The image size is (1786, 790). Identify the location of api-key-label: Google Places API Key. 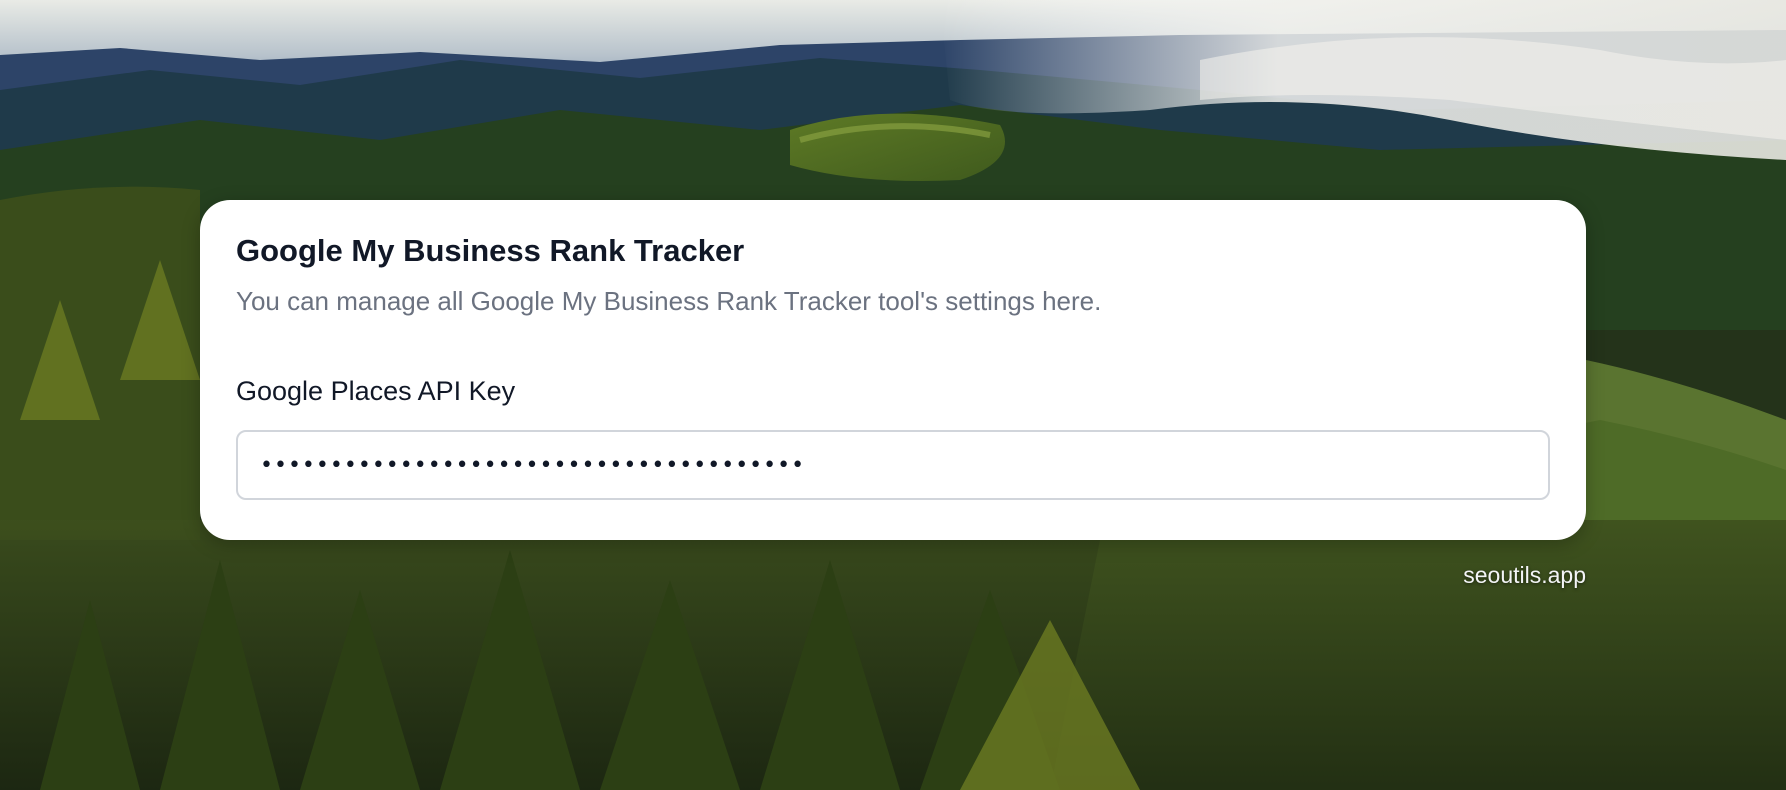
(376, 391).